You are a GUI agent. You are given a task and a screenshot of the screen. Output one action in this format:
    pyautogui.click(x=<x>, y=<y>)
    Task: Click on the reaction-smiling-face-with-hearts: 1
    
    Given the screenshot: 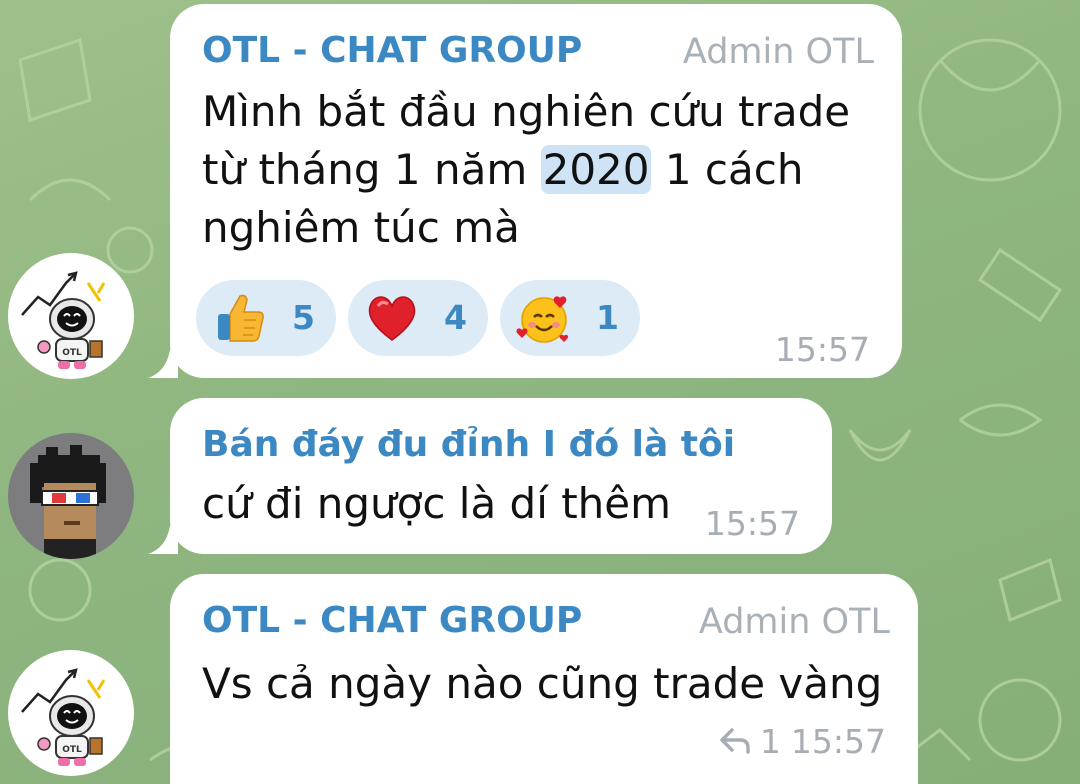 What is the action you would take?
    pyautogui.click(x=570, y=318)
    